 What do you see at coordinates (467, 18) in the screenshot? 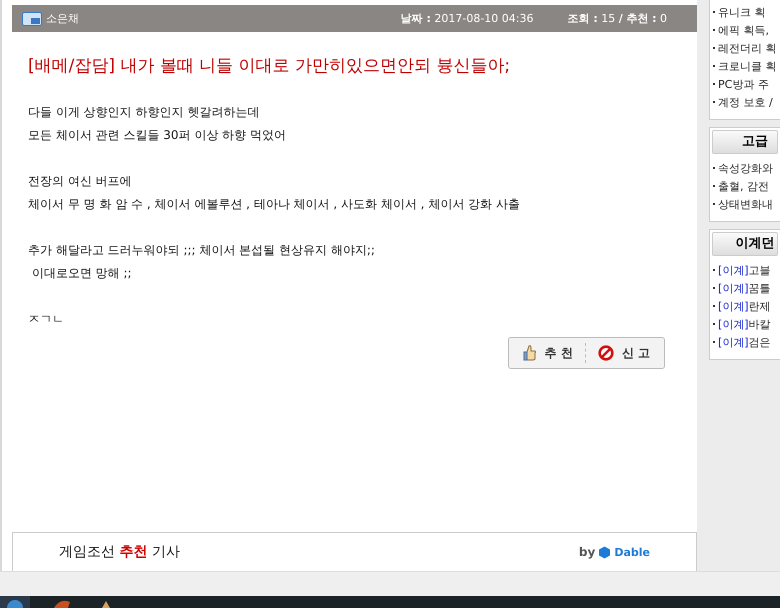
I see `post-date: 날짜 : 2017-08-10 04:36` at bounding box center [467, 18].